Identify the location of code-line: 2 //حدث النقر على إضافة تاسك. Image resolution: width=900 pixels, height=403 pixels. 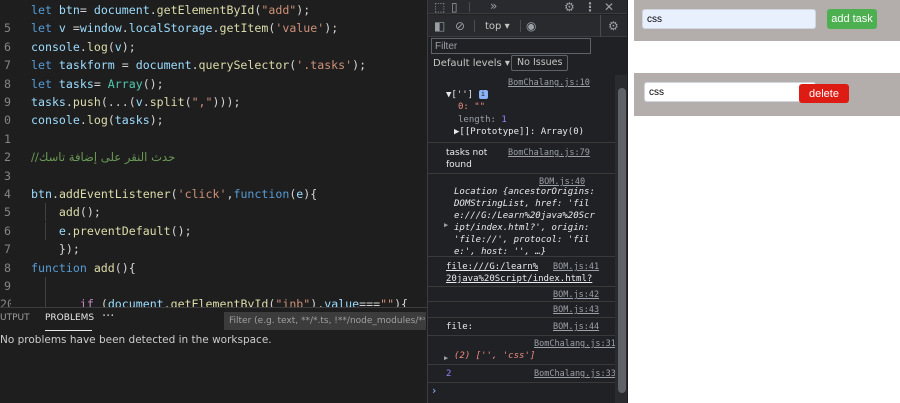
(213, 157).